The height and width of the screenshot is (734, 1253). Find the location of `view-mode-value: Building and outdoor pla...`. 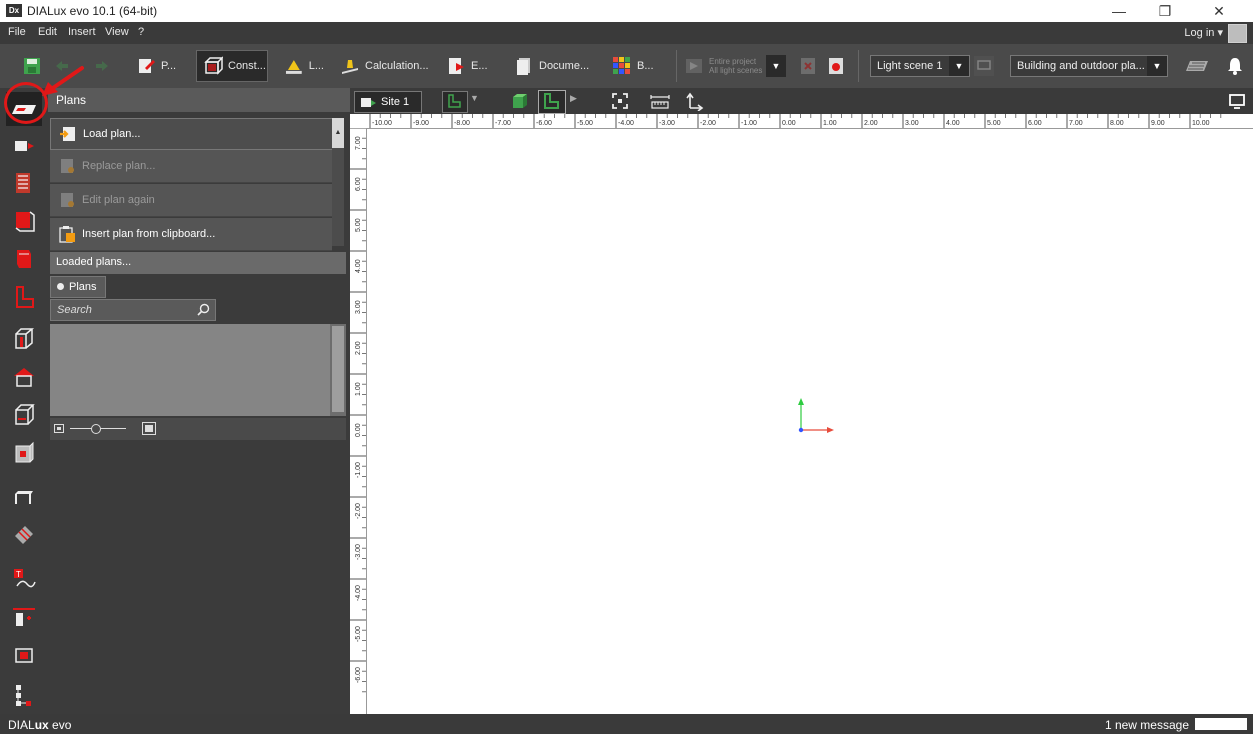

view-mode-value: Building and outdoor pla... is located at coordinates (1081, 66).